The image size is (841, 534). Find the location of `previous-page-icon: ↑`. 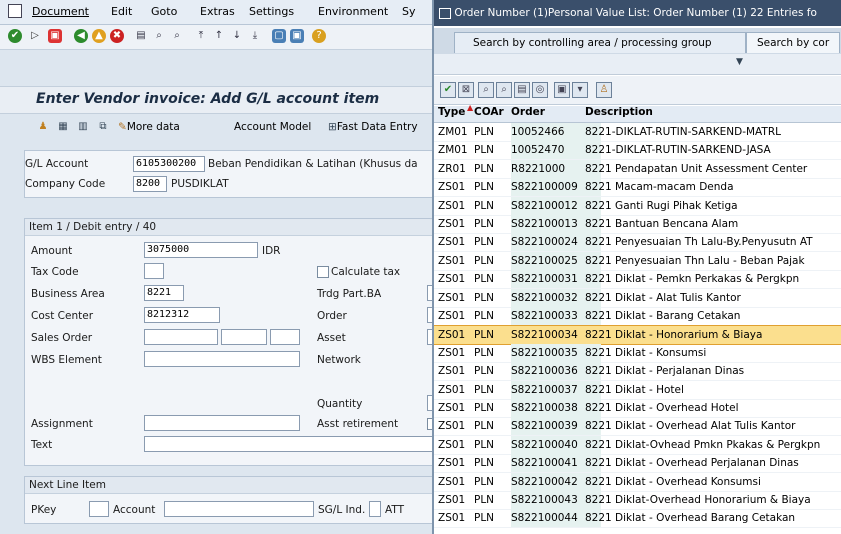

previous-page-icon: ↑ is located at coordinates (219, 36).